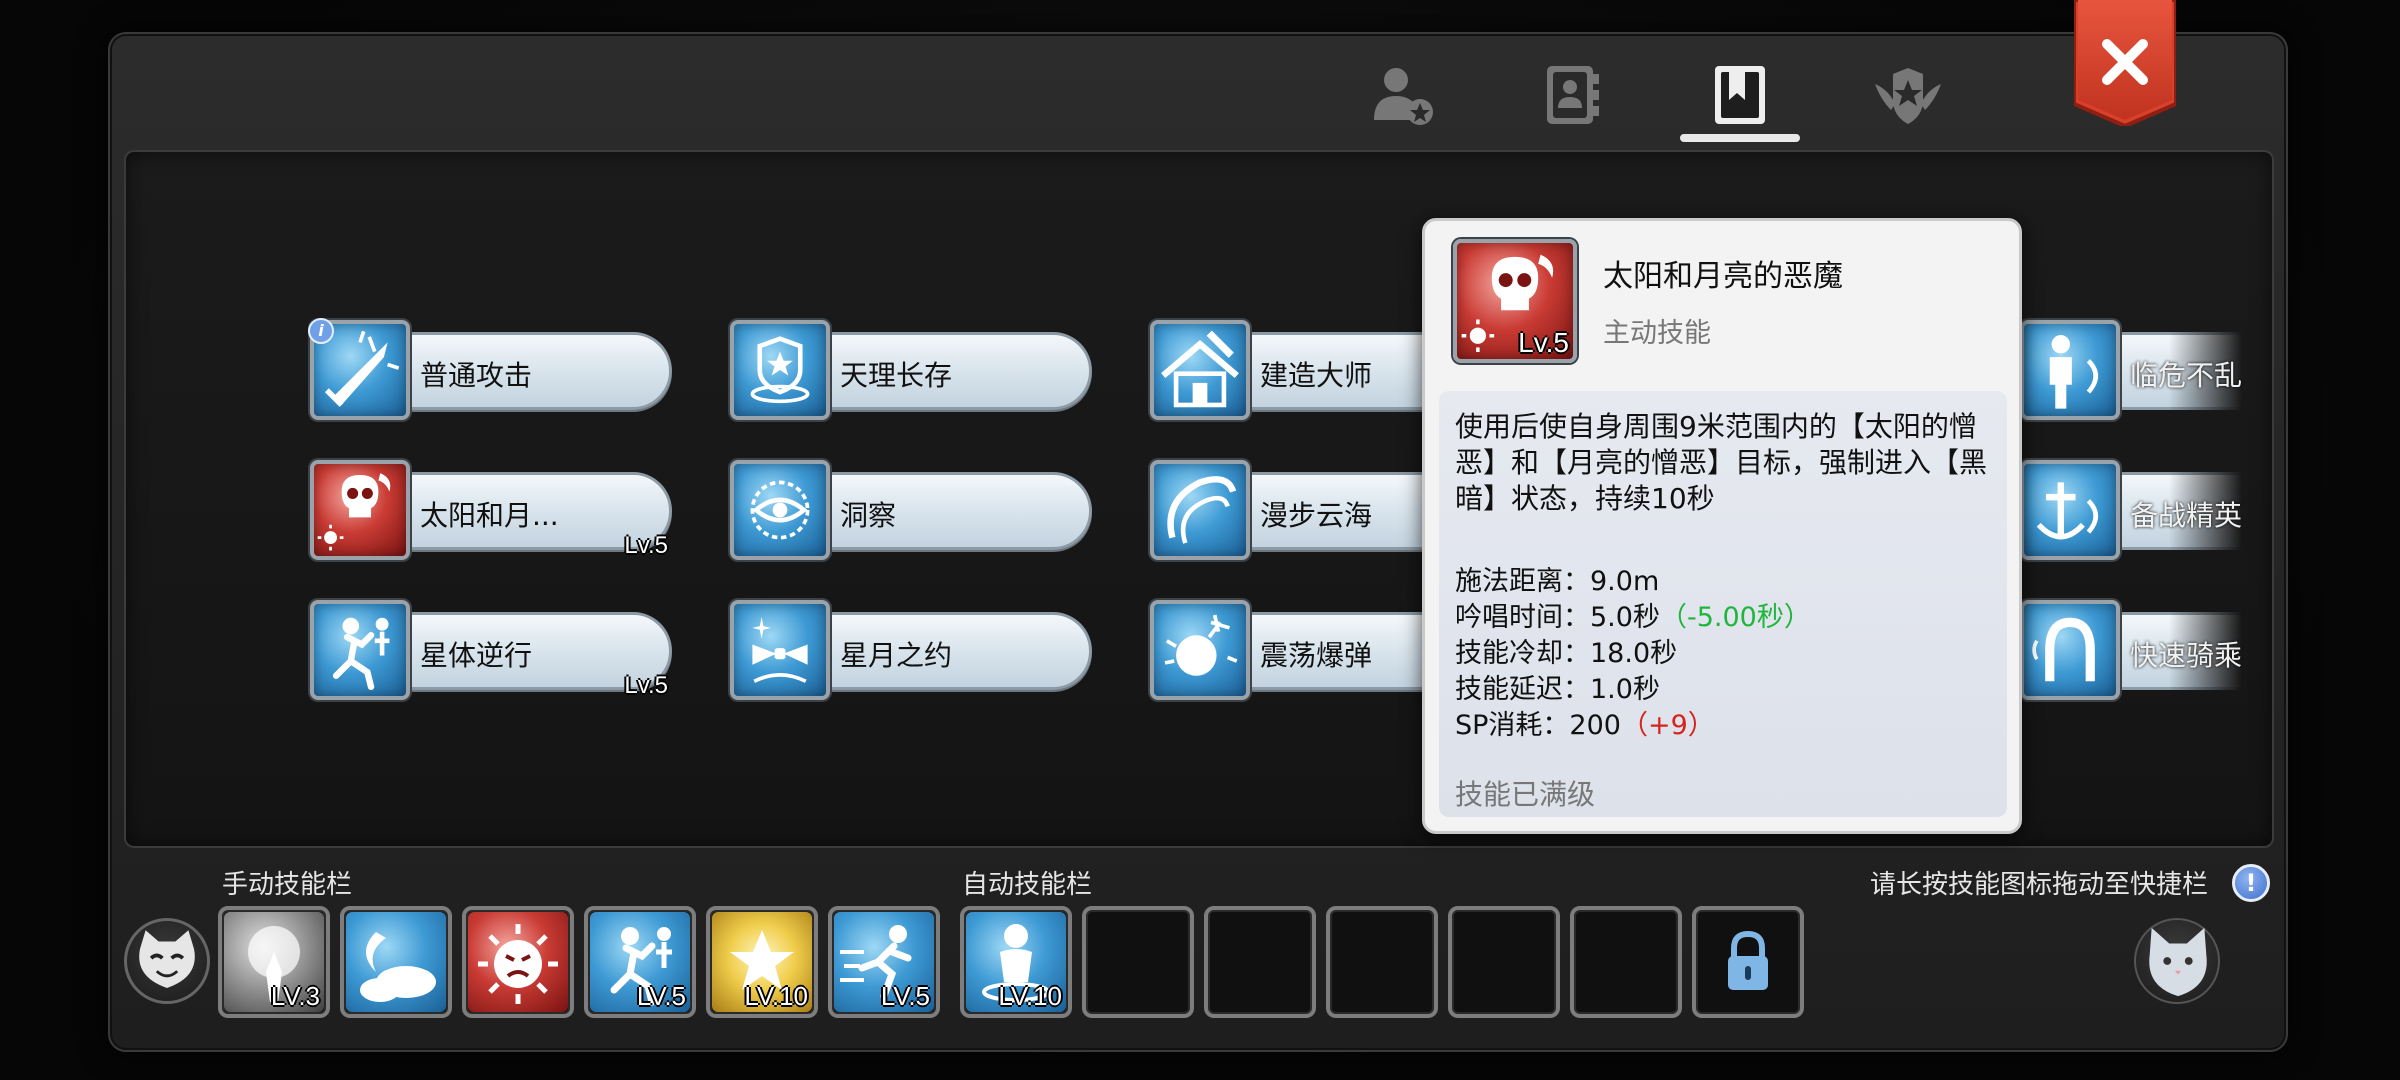  Describe the element at coordinates (896, 375) in the screenshot. I see `skill-name: 天理长存` at that location.